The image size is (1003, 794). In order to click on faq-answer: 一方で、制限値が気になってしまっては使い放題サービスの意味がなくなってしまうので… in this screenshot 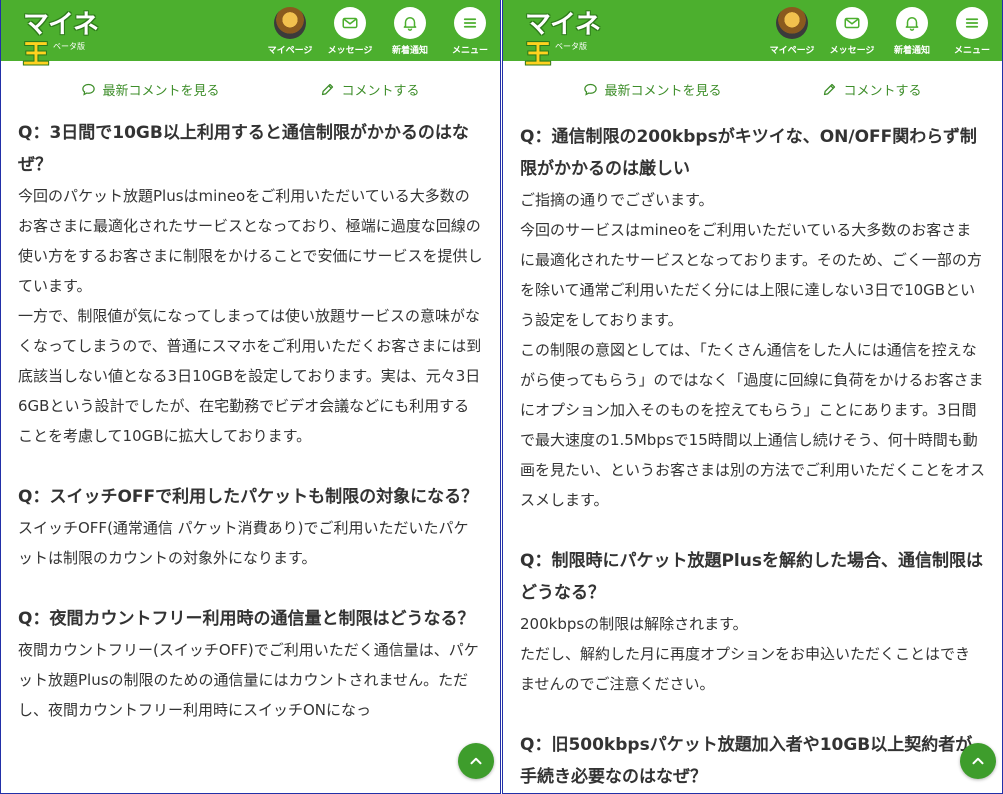, I will do `click(250, 376)`.